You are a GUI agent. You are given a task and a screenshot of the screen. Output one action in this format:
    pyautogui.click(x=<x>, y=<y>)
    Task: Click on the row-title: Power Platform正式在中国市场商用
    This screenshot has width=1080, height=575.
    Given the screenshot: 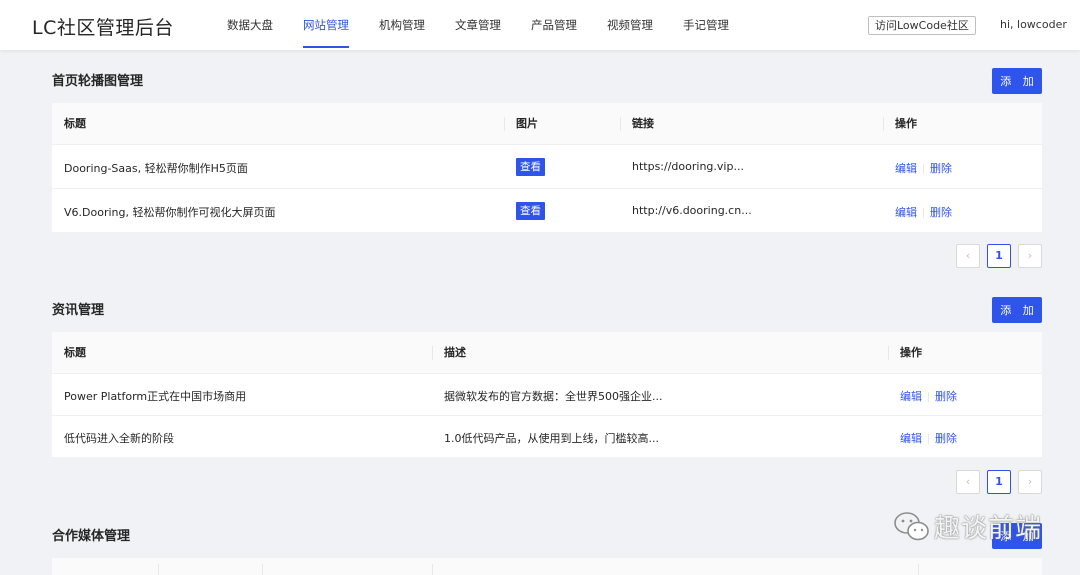 What is the action you would take?
    pyautogui.click(x=155, y=396)
    